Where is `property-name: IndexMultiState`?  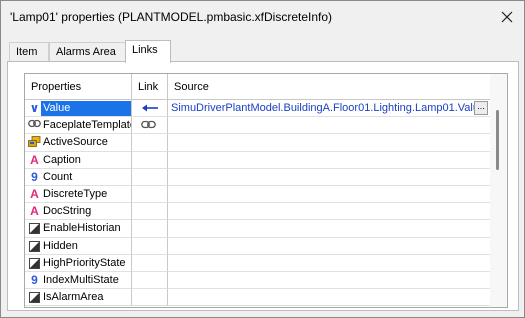 property-name: IndexMultiState is located at coordinates (81, 279).